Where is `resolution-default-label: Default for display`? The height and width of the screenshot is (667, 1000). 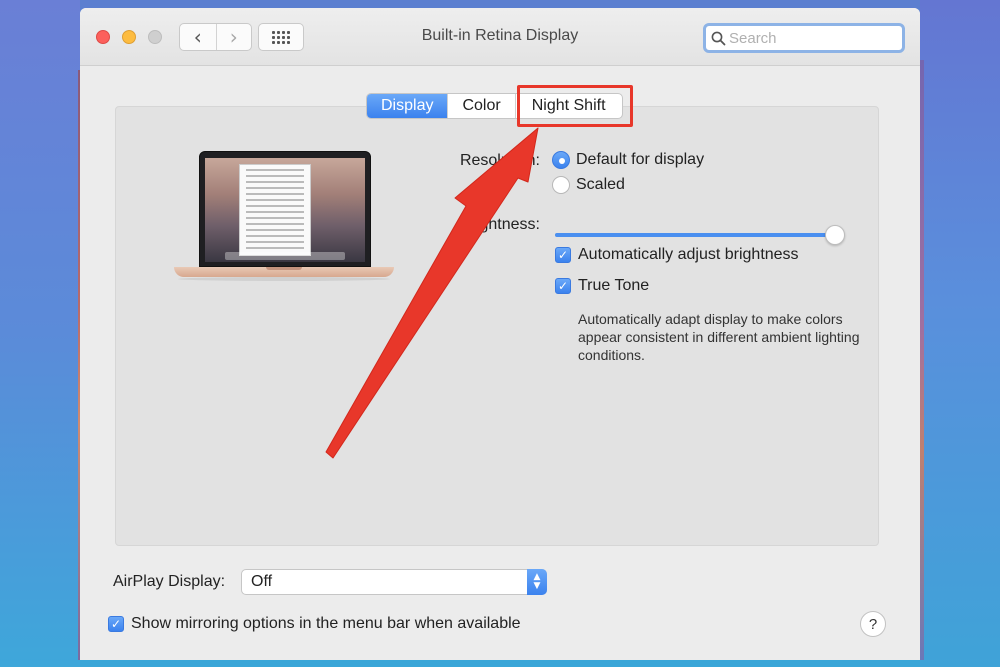 resolution-default-label: Default for display is located at coordinates (640, 159).